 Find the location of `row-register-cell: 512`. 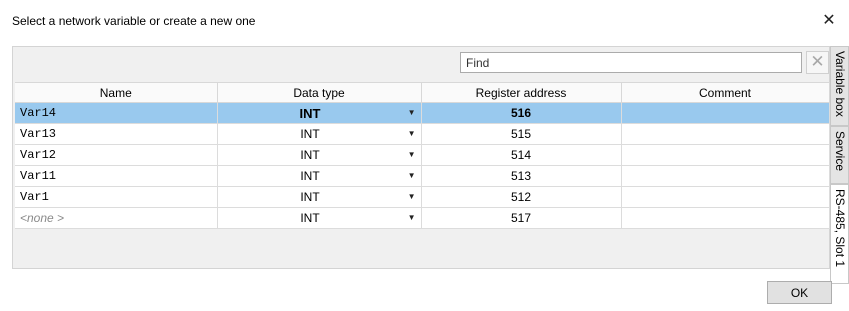

row-register-cell: 512 is located at coordinates (521, 197).